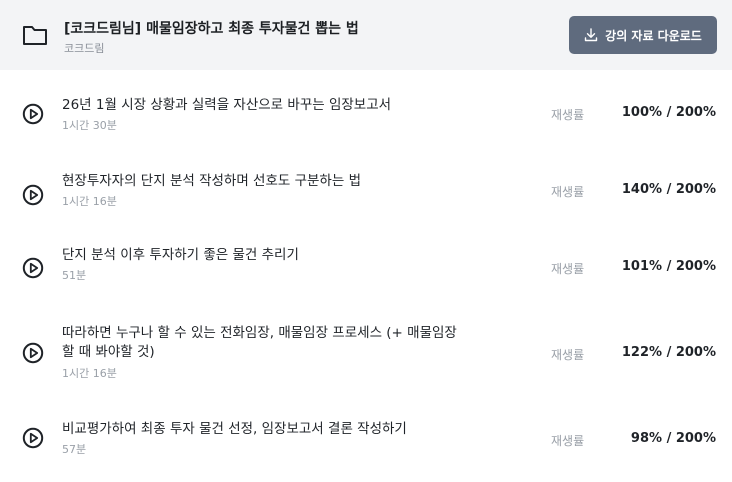 The width and height of the screenshot is (732, 482). What do you see at coordinates (211, 29) in the screenshot?
I see `course-title: [코크드림님] 매물임장하고 최종 투자물건 뽑는 법` at bounding box center [211, 29].